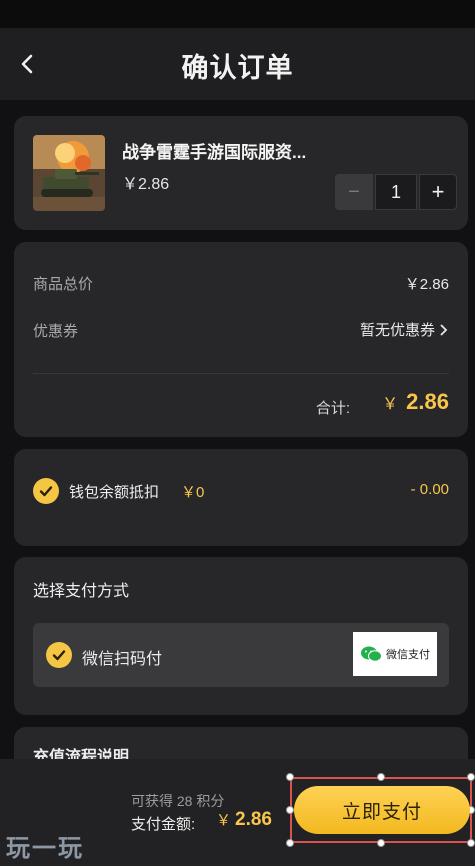 The image size is (475, 866). Describe the element at coordinates (237, 14) in the screenshot. I see `status-bar` at that location.